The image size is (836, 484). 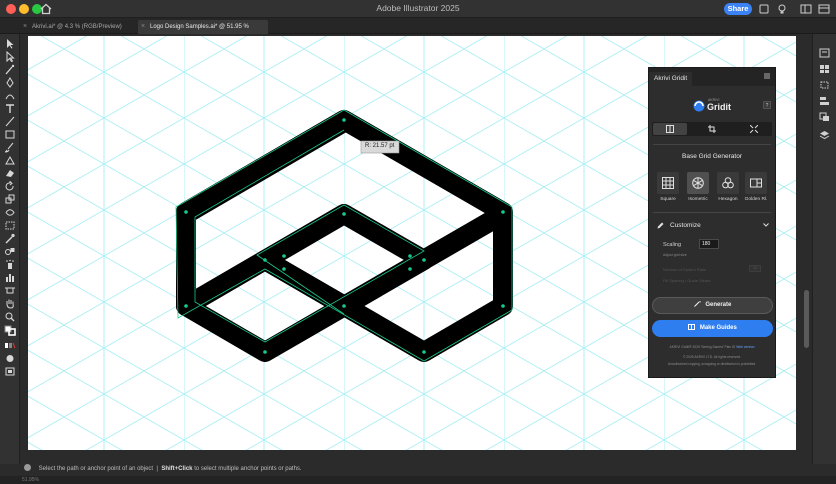 I want to click on free-transform-tool-icon, so click(x=10, y=225).